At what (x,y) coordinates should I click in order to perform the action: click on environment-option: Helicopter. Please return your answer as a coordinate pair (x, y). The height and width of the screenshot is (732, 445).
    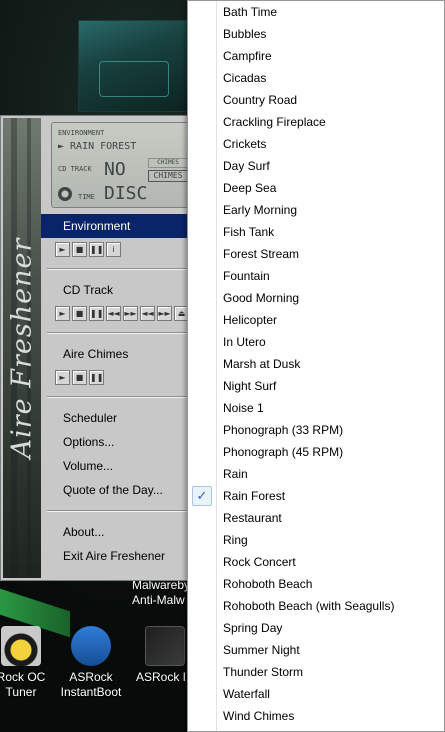
    Looking at the image, I should click on (316, 320).